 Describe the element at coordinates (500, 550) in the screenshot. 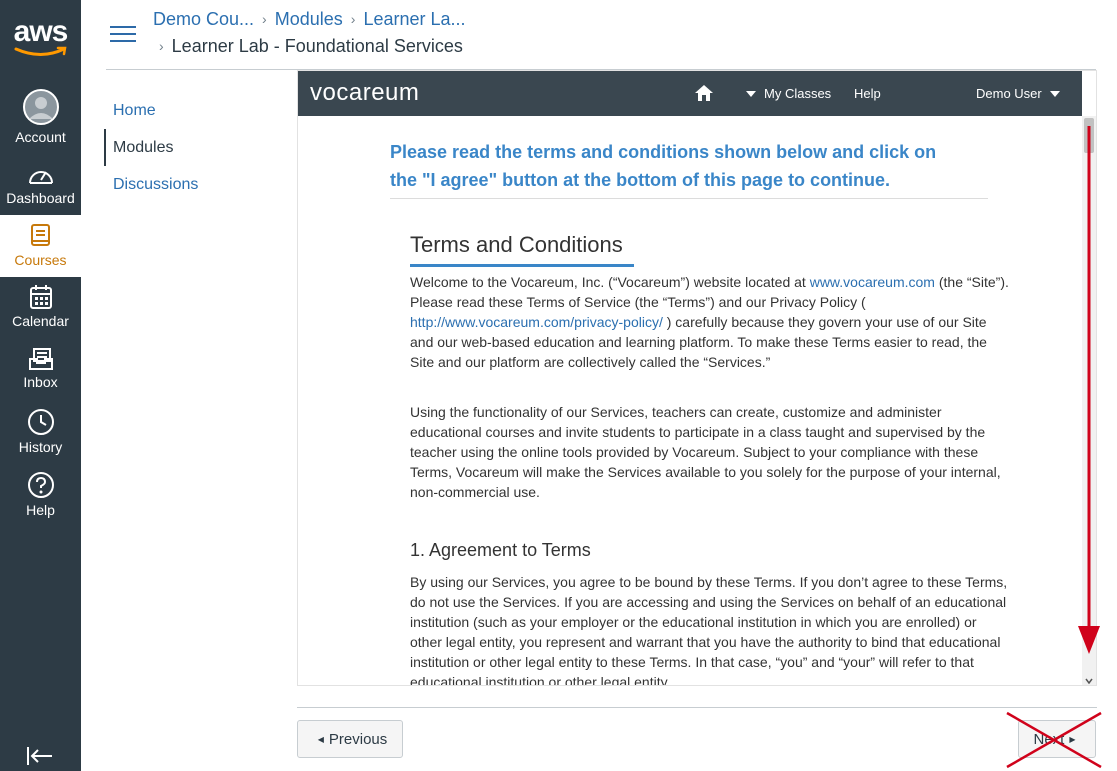

I see `section-1-title: 1. Agreement to Terms` at that location.